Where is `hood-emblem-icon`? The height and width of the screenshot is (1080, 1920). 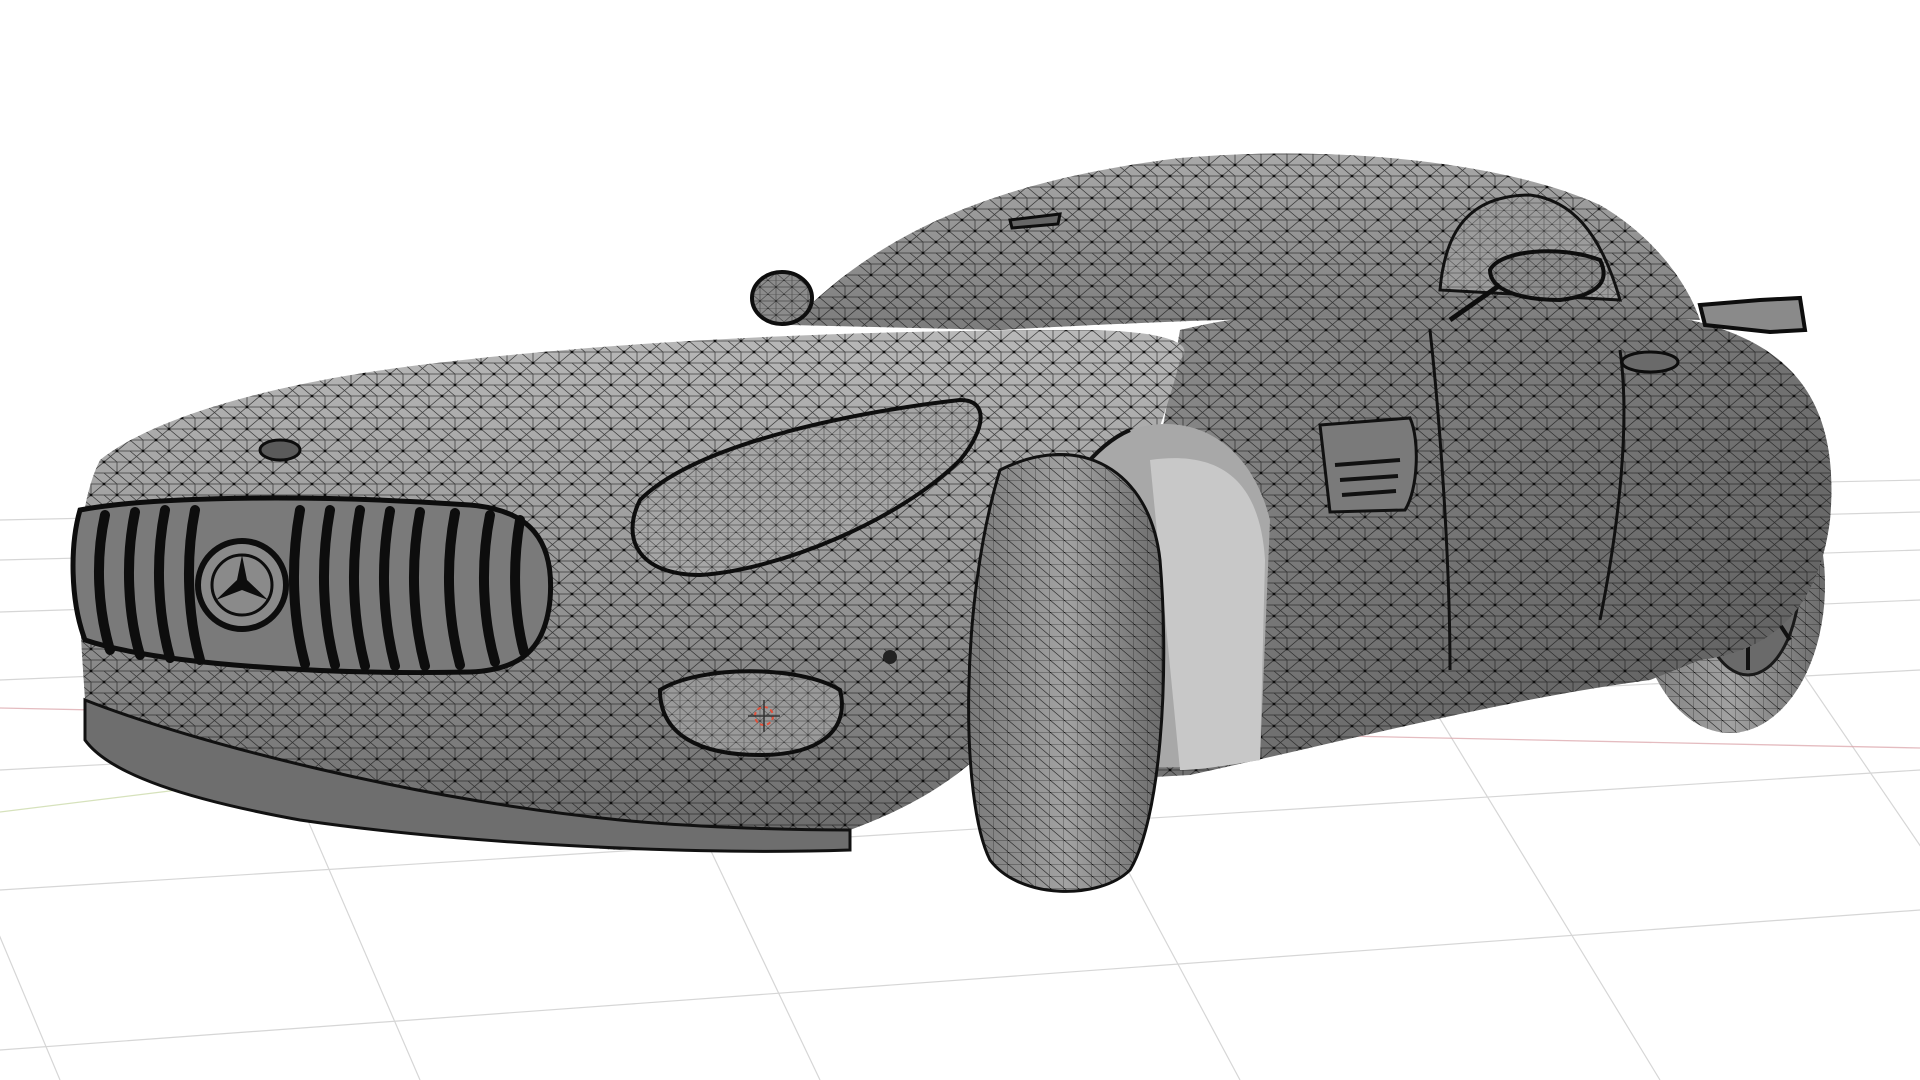 hood-emblem-icon is located at coordinates (280, 450).